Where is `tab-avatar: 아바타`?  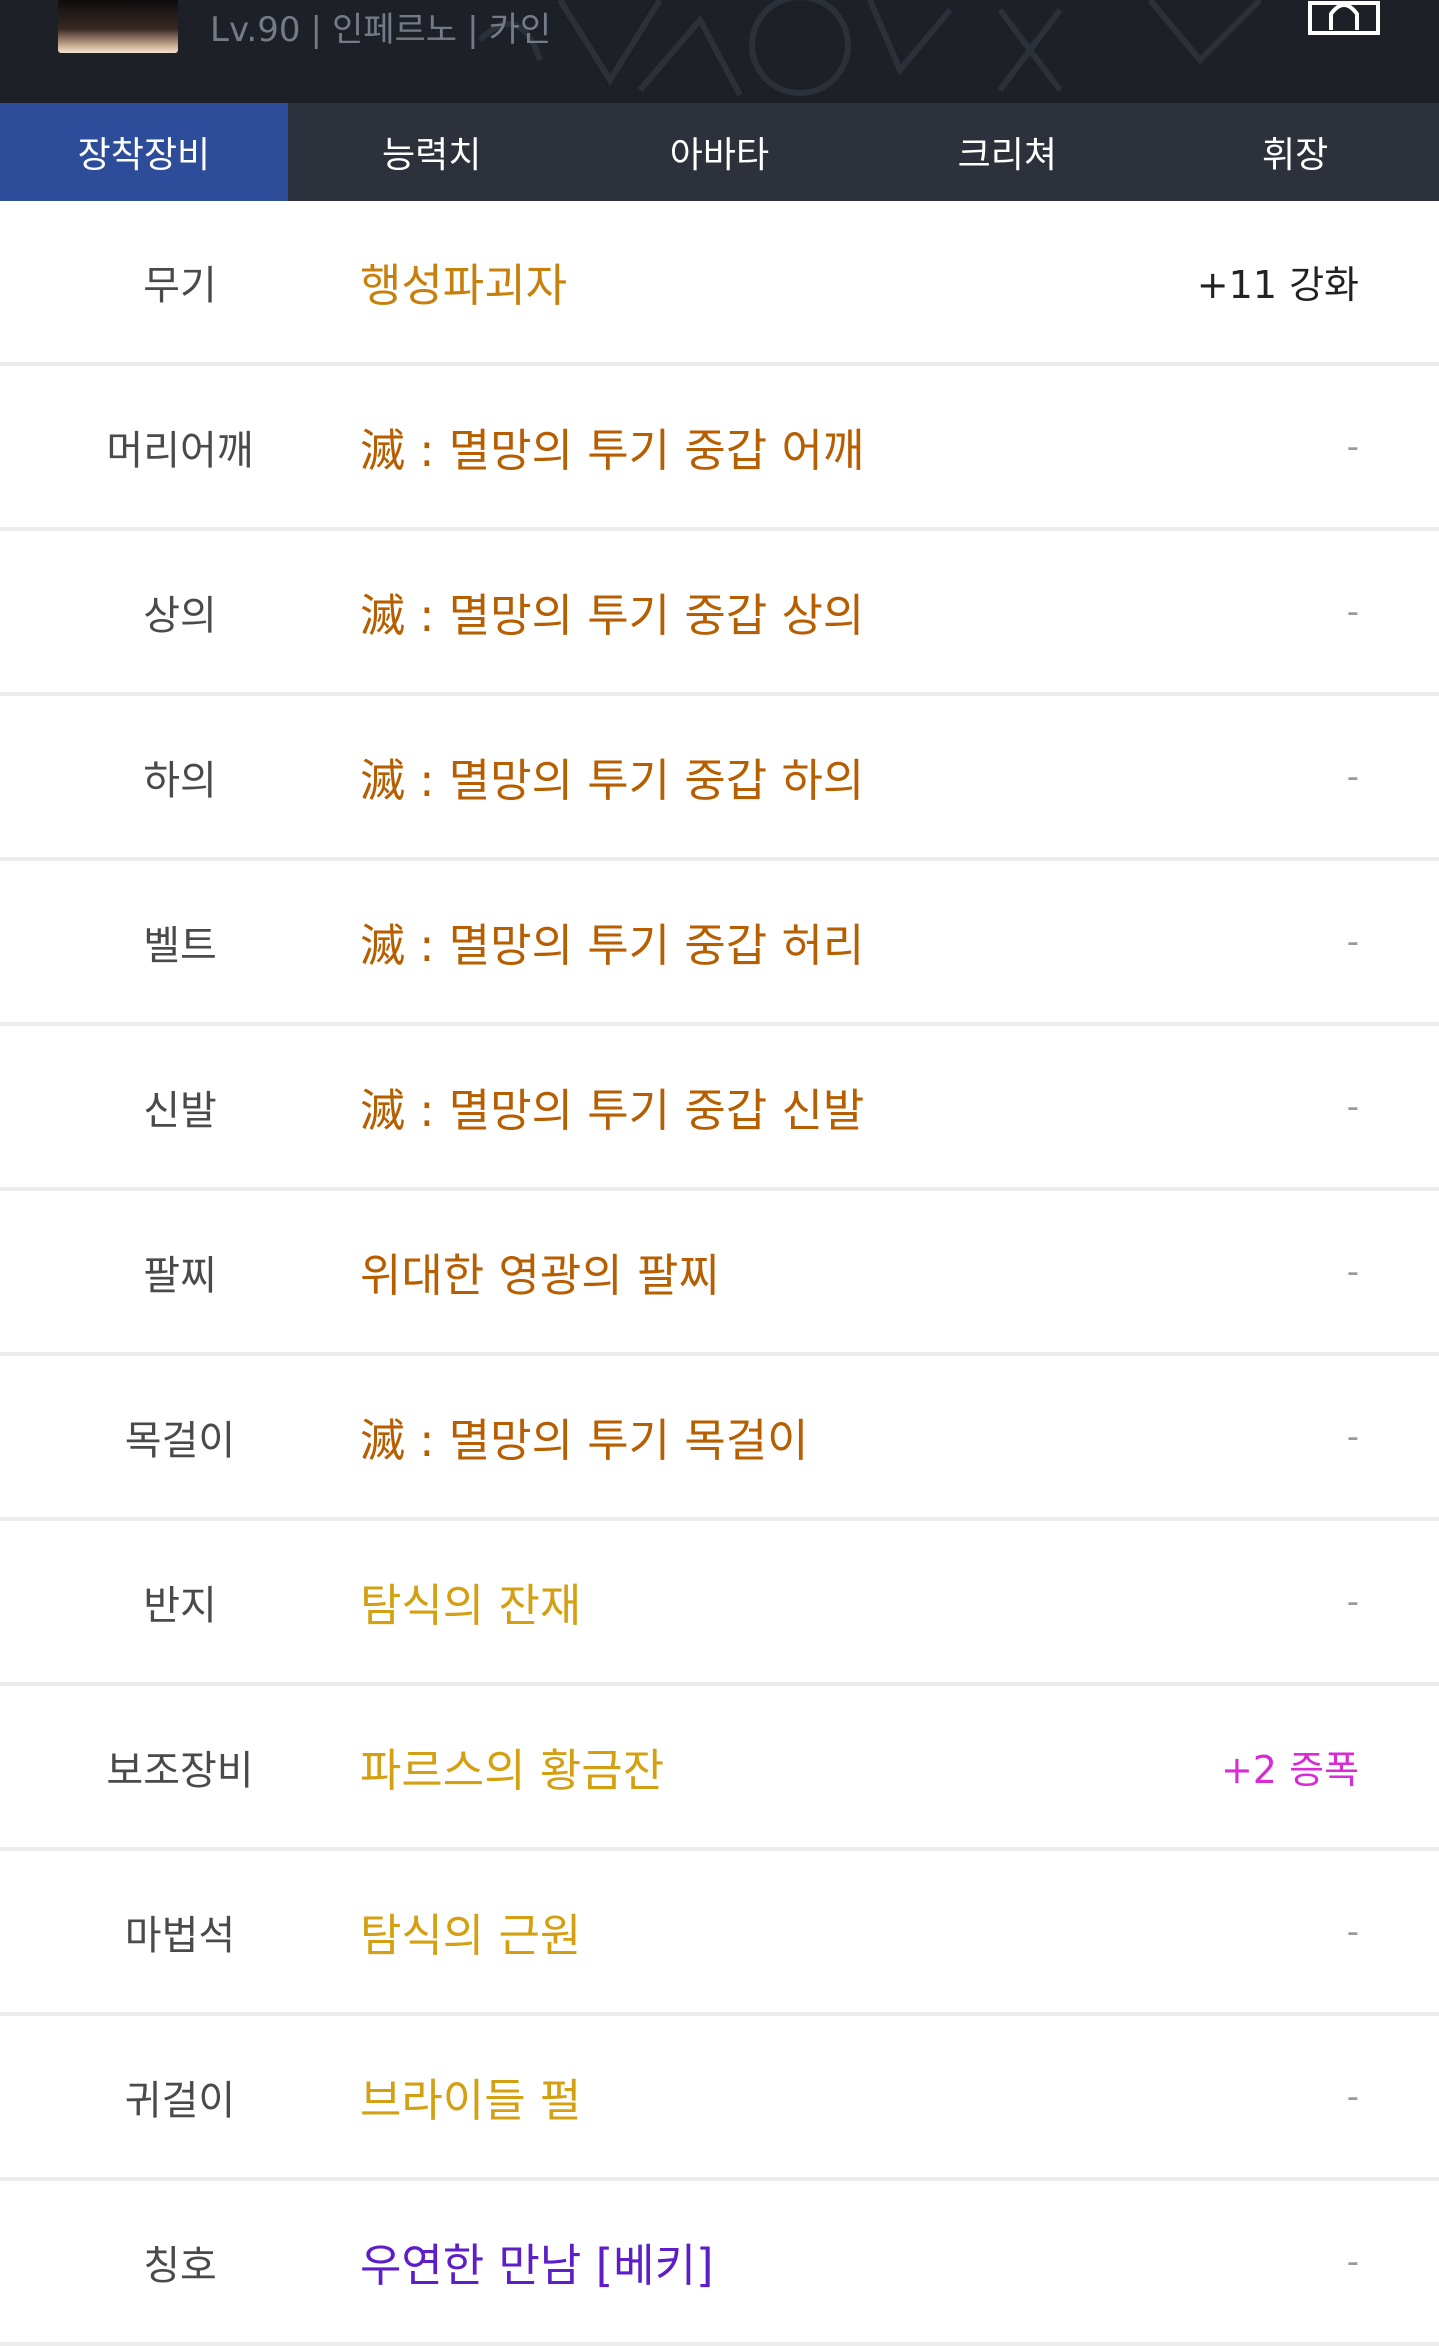
tab-avatar: 아바타 is located at coordinates (720, 152).